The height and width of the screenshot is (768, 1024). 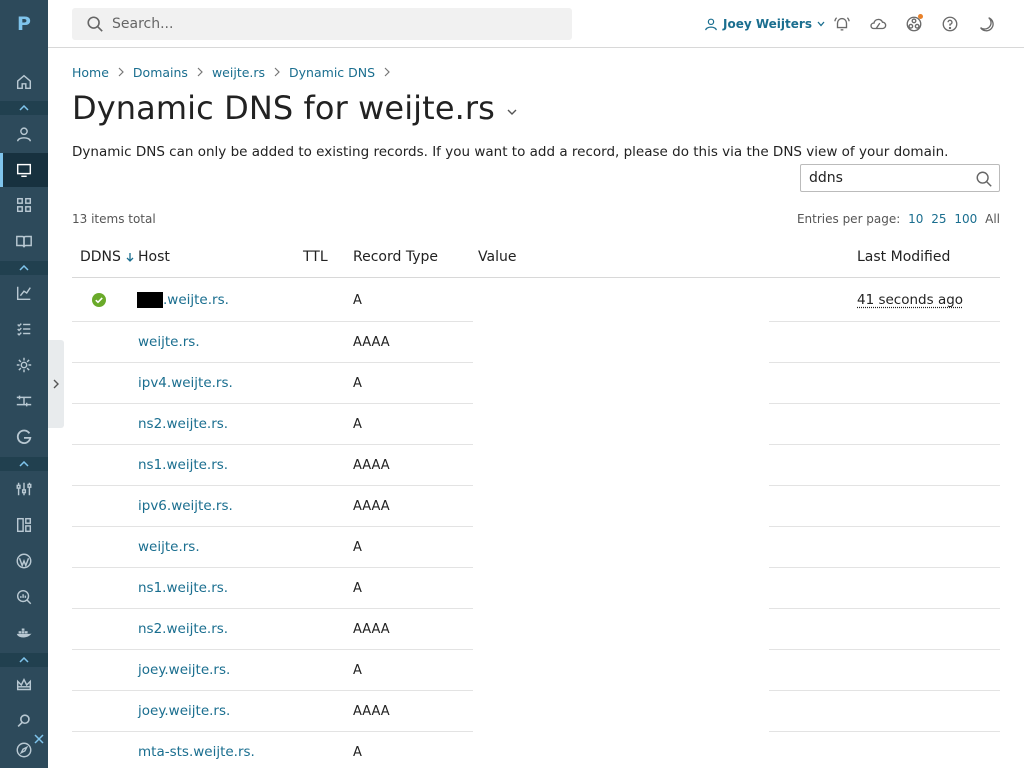 I want to click on redacted-block, so click(x=150, y=300).